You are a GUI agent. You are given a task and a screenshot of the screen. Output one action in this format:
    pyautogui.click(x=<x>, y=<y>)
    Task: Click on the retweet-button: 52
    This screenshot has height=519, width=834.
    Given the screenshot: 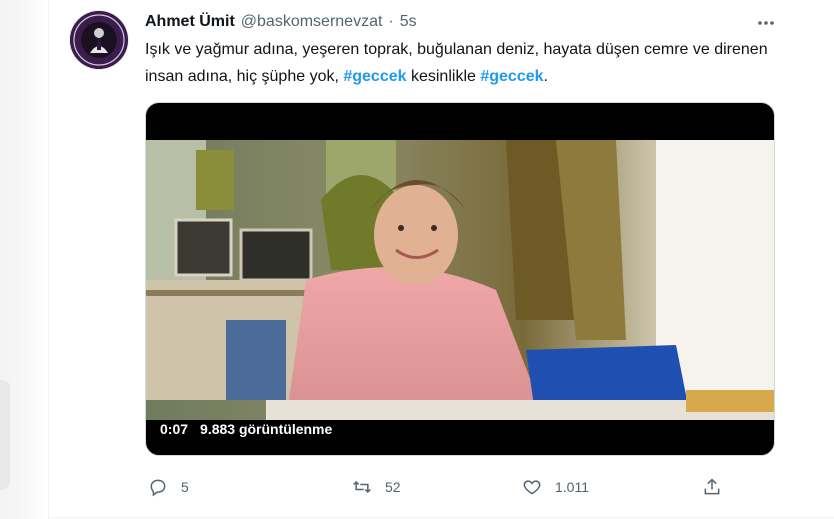 What is the action you would take?
    pyautogui.click(x=373, y=487)
    